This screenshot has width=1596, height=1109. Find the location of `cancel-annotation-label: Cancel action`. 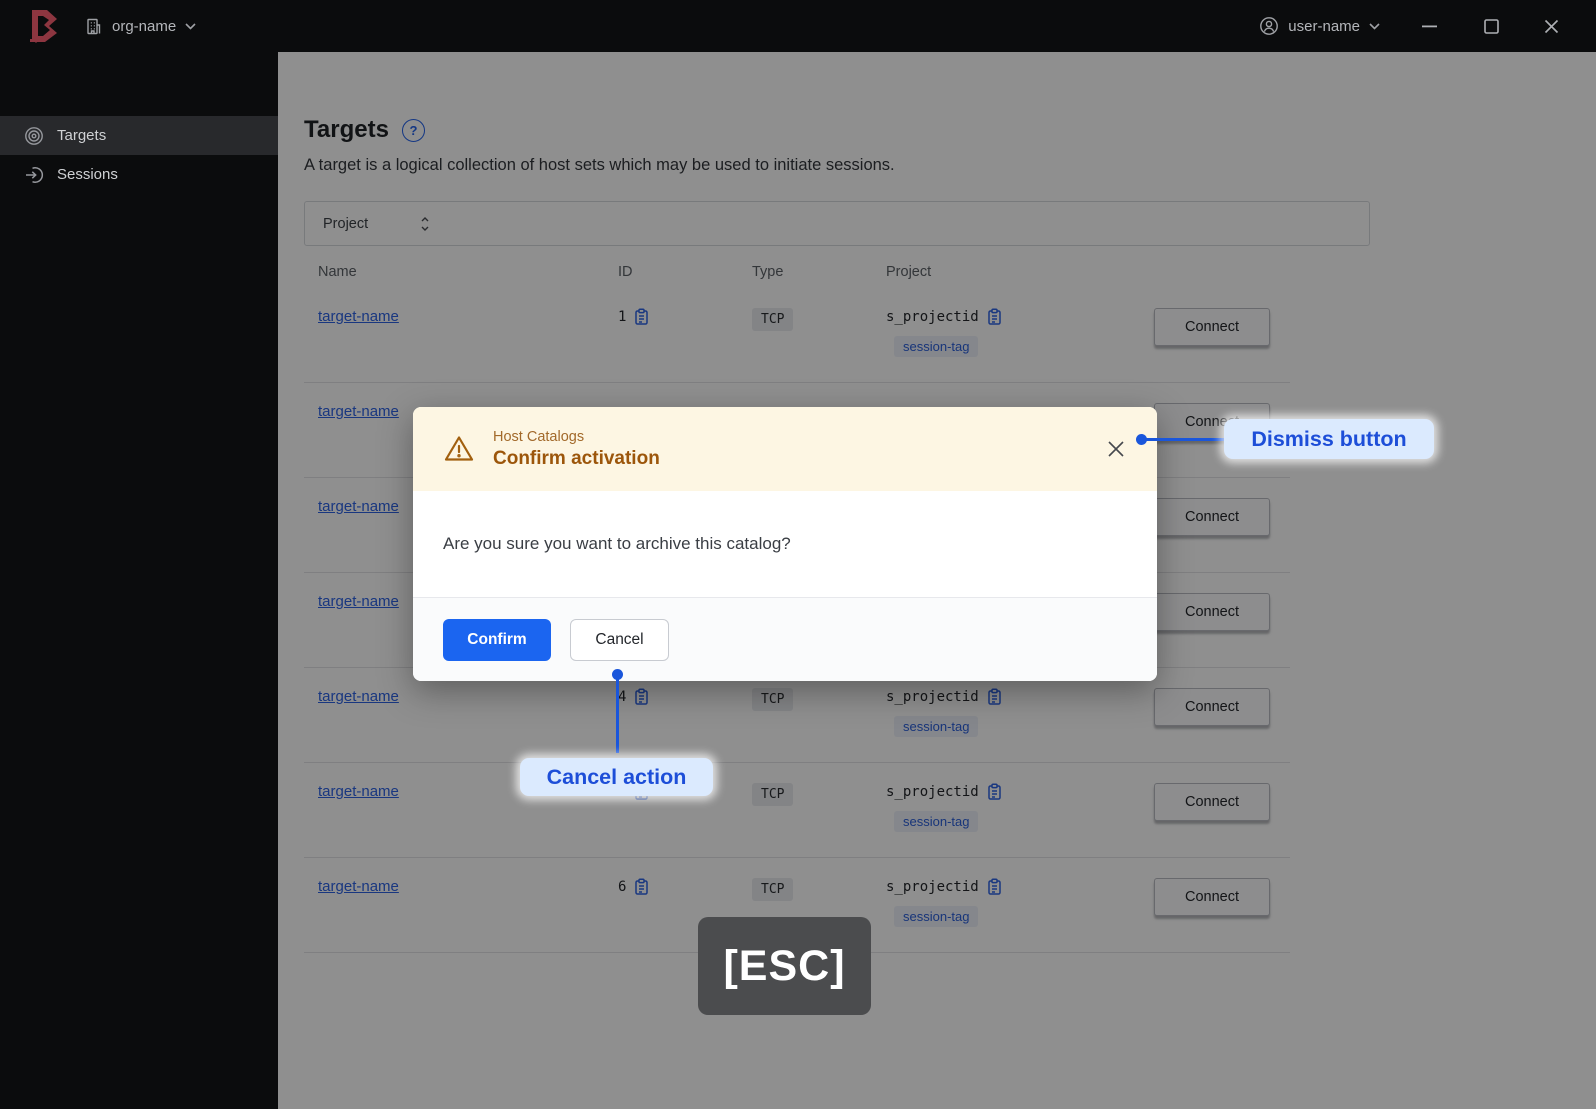

cancel-annotation-label: Cancel action is located at coordinates (616, 777).